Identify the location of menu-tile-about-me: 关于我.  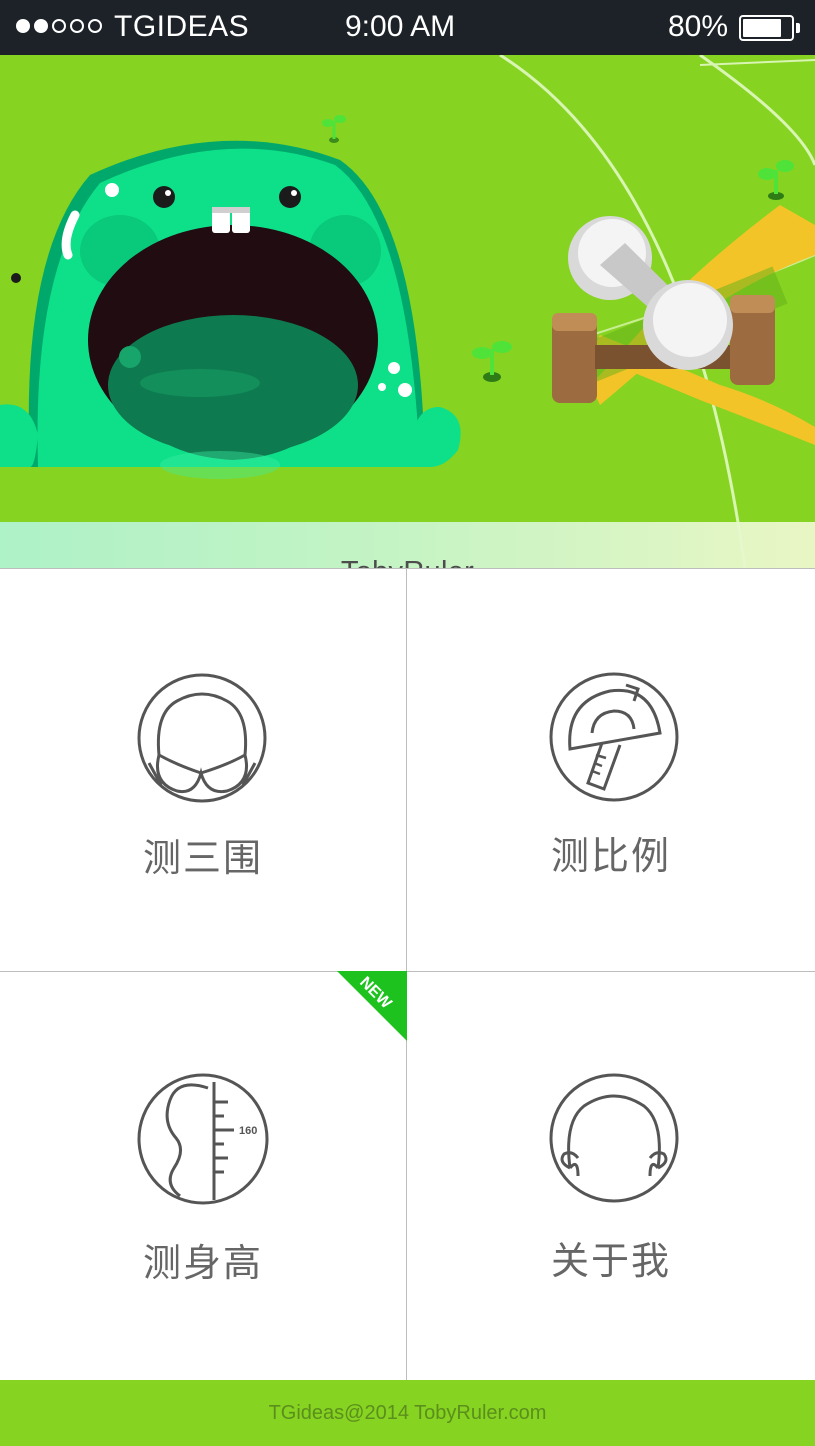
(611, 1176).